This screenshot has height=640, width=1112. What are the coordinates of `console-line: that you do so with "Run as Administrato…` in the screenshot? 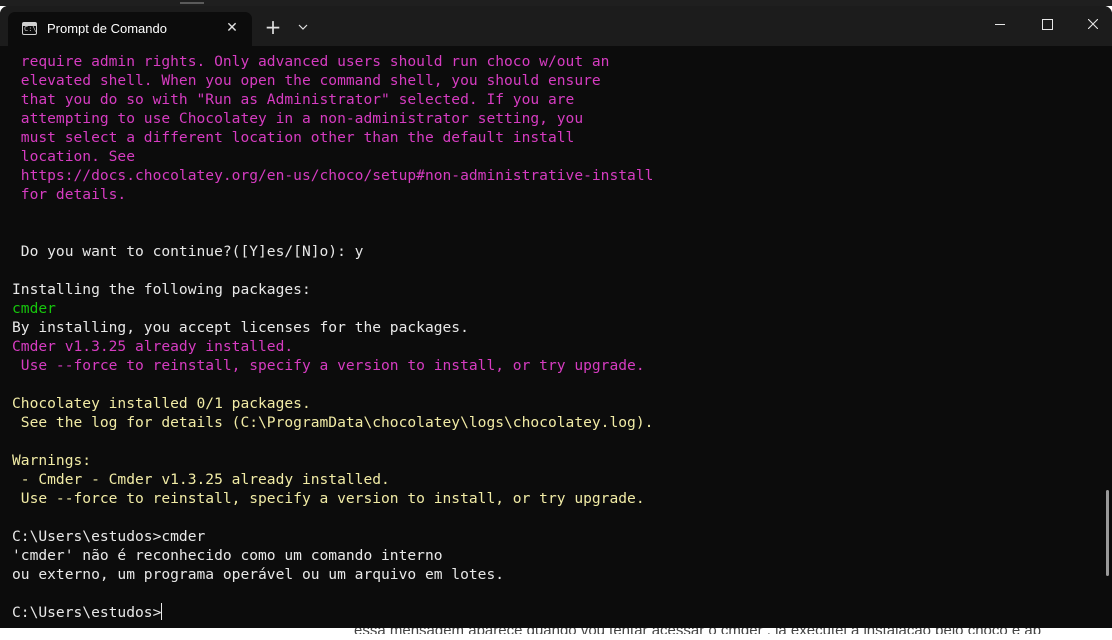 It's located at (293, 99).